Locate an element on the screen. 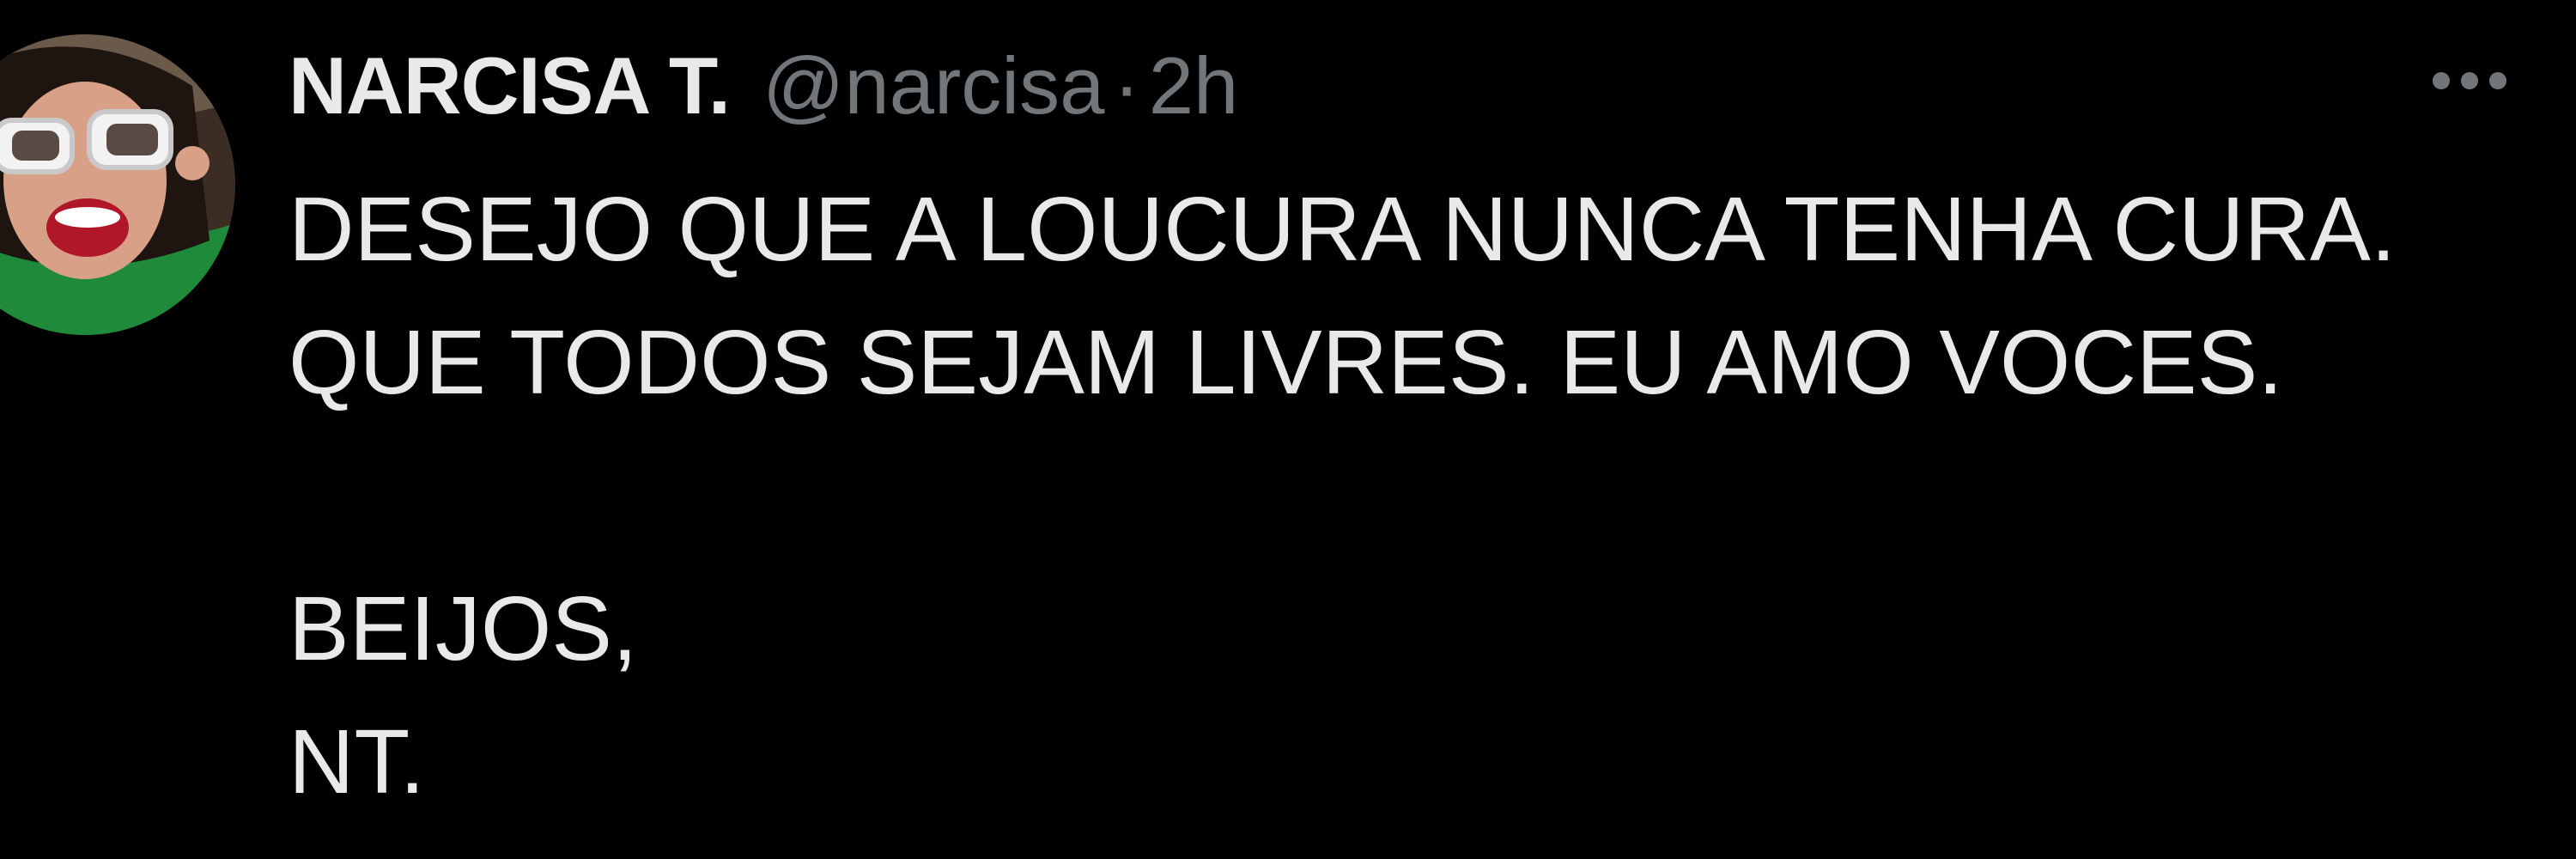  author-display-name: NARCISA T. is located at coordinates (510, 86).